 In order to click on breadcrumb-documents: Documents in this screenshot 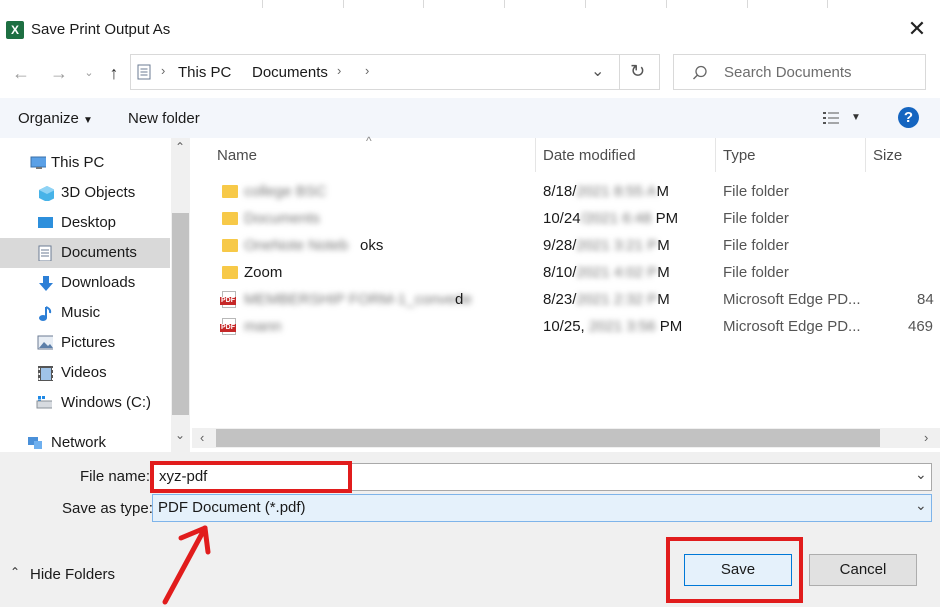, I will do `click(290, 72)`.